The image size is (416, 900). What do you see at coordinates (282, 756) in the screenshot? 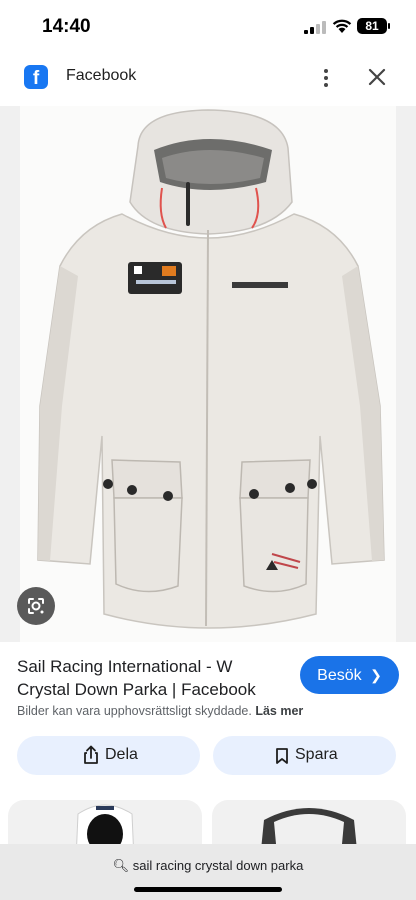
I see `bookmark-icon` at bounding box center [282, 756].